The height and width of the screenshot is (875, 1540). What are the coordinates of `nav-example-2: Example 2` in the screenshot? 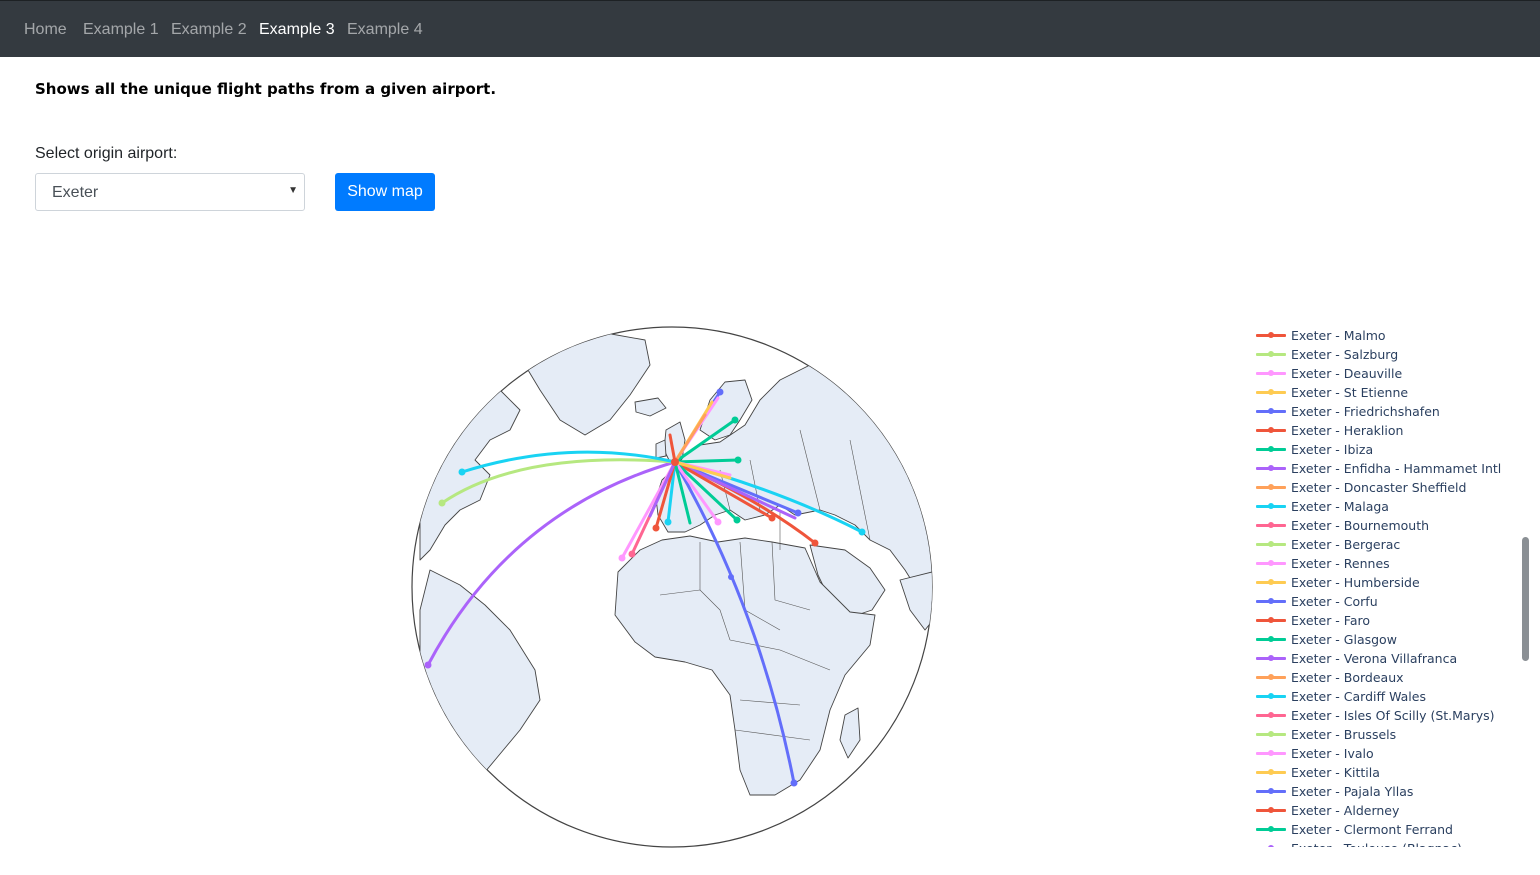 It's located at (209, 30).